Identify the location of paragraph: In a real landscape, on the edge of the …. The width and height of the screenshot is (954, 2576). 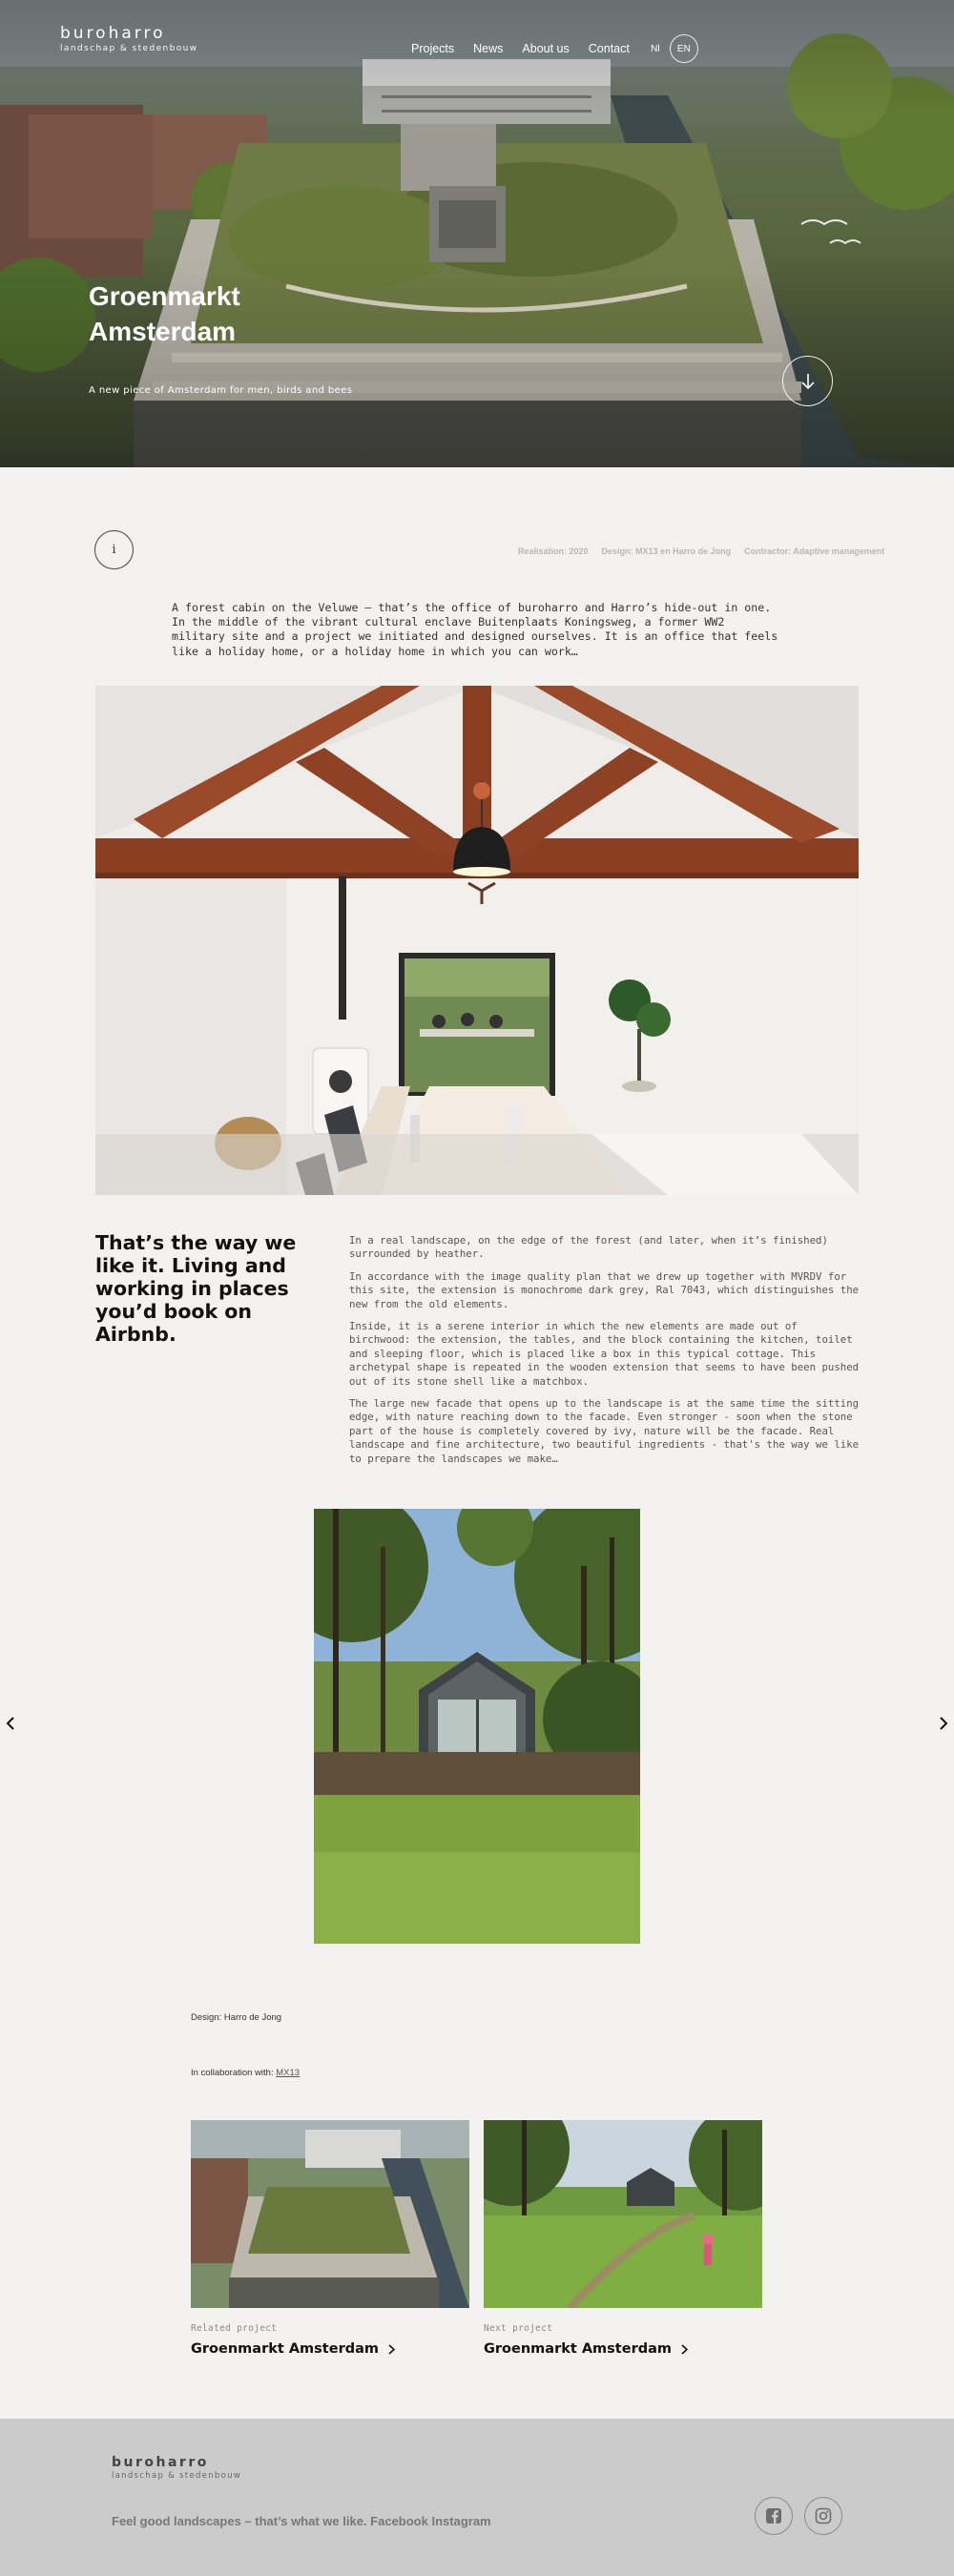
(588, 1247).